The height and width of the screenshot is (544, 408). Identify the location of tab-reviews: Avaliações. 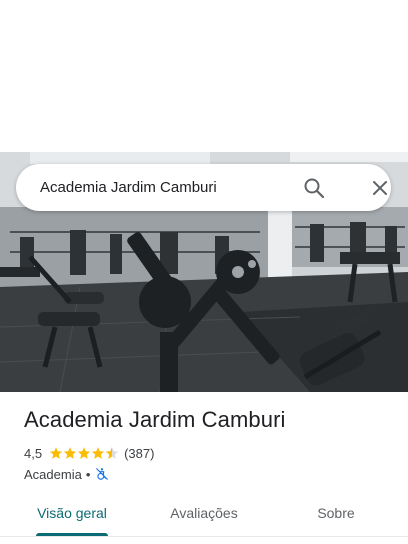
(204, 515).